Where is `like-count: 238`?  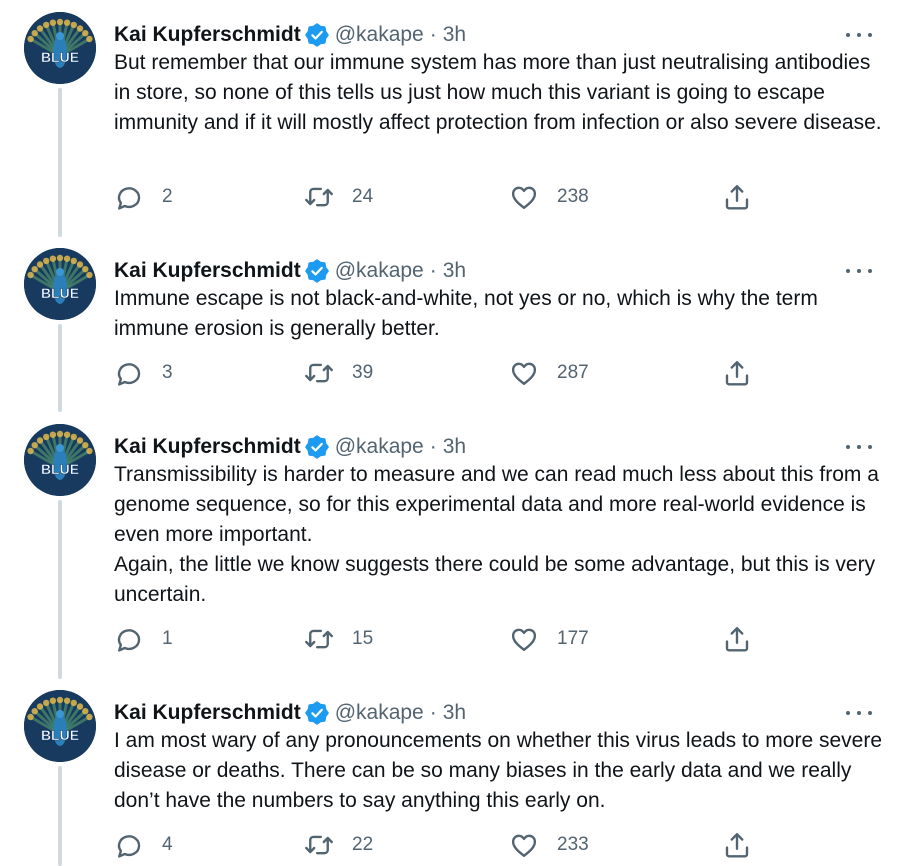
like-count: 238 is located at coordinates (573, 196).